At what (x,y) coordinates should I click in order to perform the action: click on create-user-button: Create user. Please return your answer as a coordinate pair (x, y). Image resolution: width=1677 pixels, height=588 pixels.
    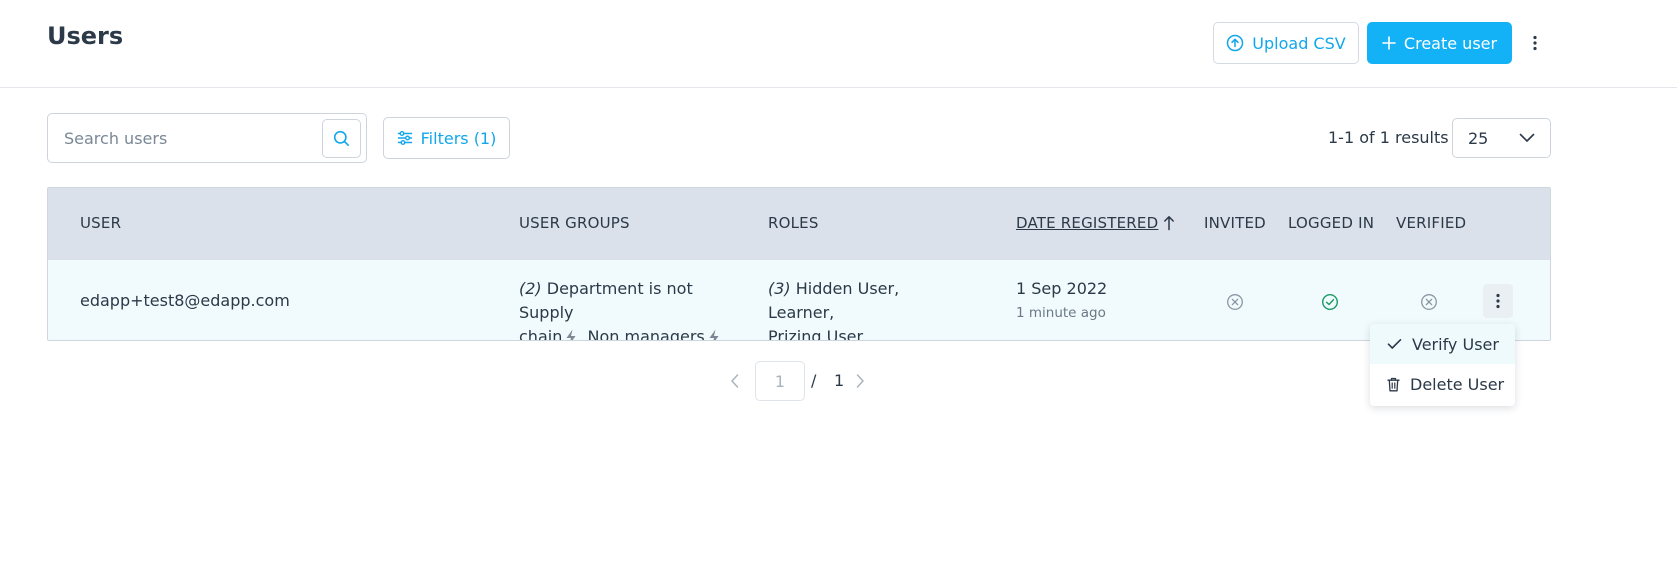
    Looking at the image, I should click on (1439, 43).